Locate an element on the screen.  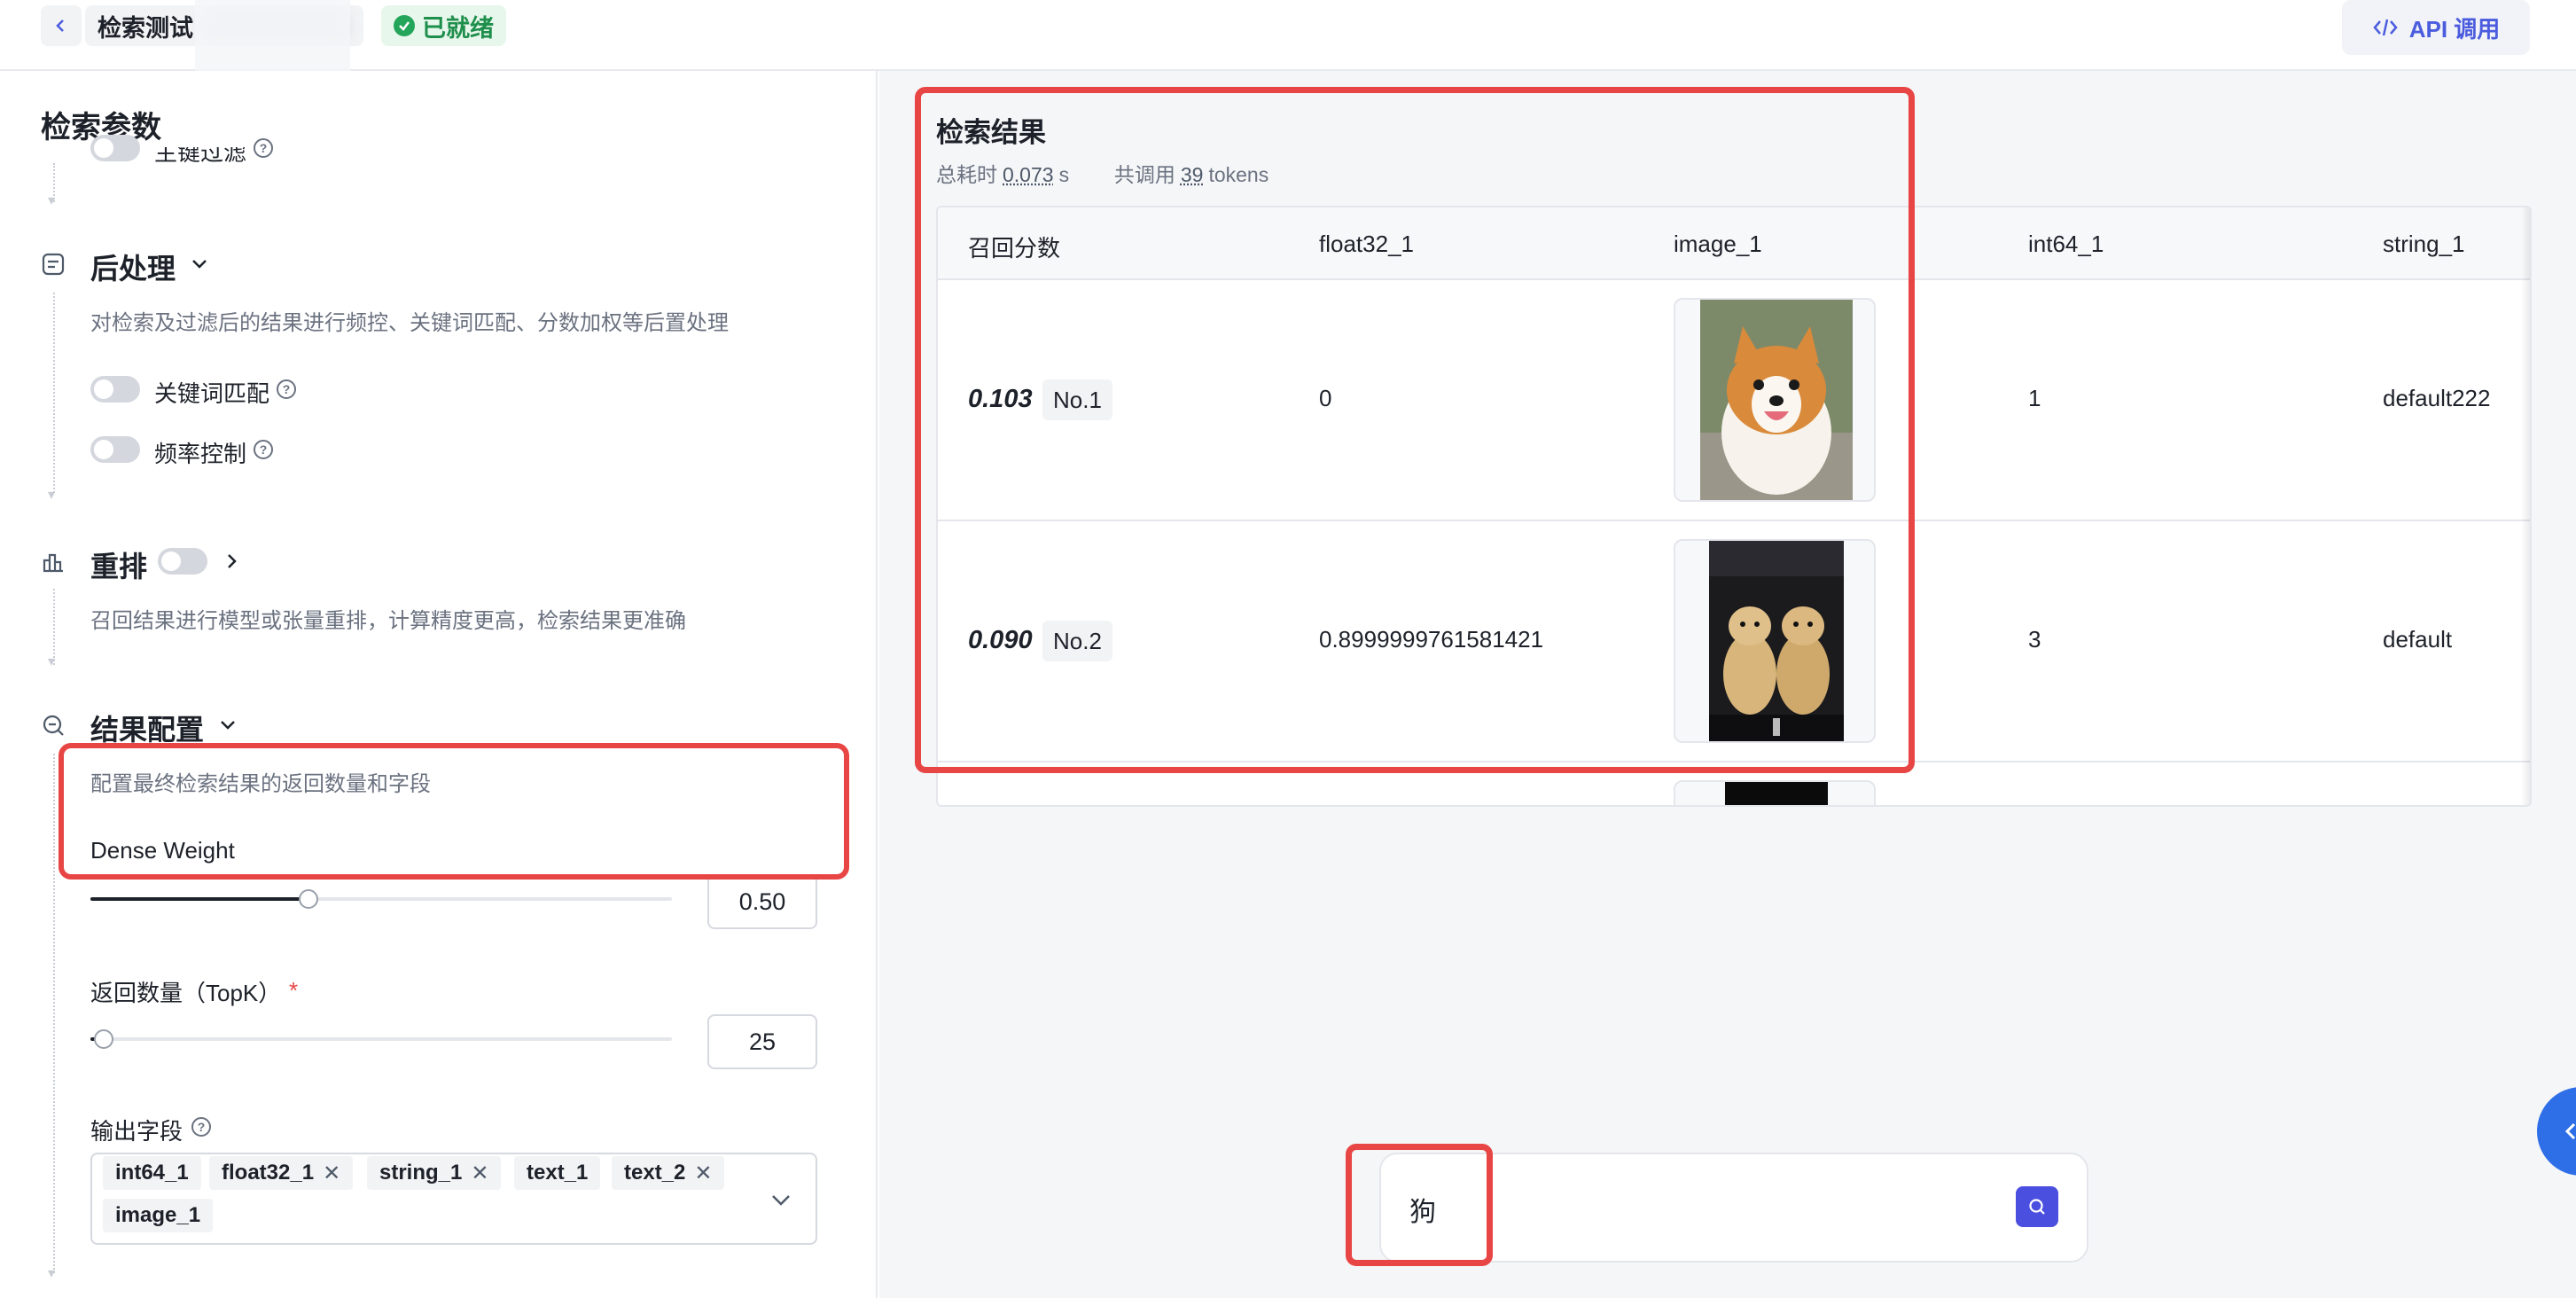
field-tag: image_1 is located at coordinates (158, 1215).